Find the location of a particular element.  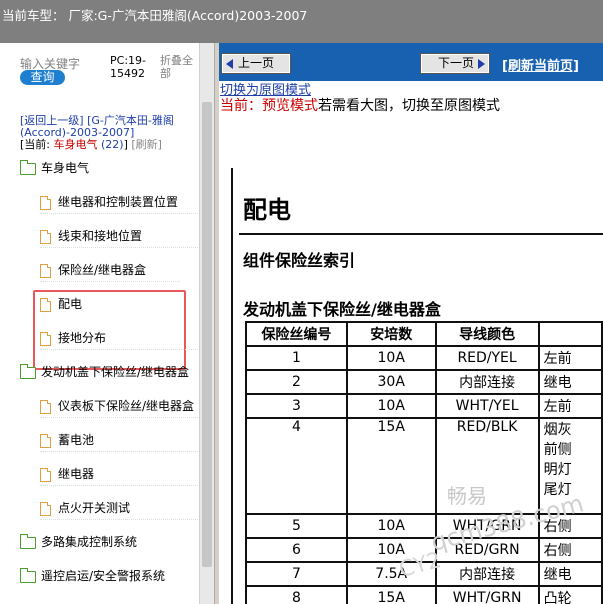

tree-item-ignition-switch-test: 点火开关测试 is located at coordinates (119, 508).